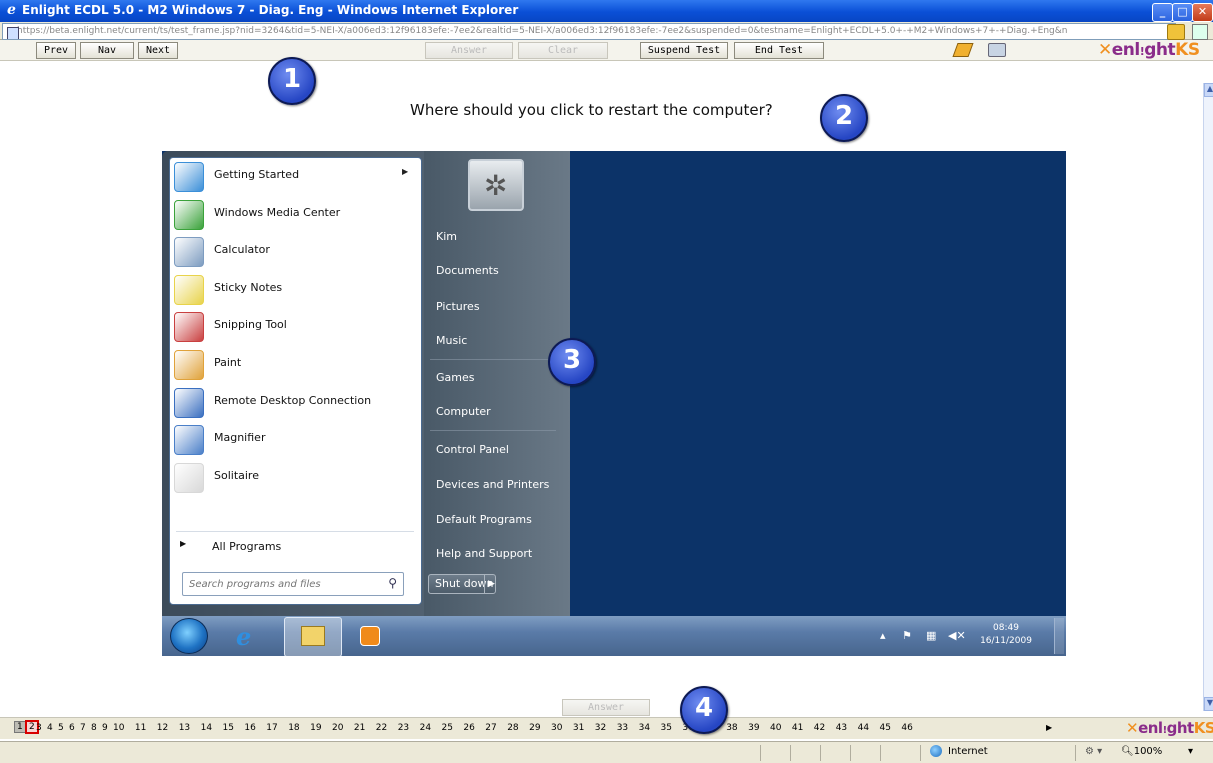 Image resolution: width=1213 pixels, height=763 pixels. What do you see at coordinates (484, 553) in the screenshot?
I see `right-link-help-and-support: Help and Support` at bounding box center [484, 553].